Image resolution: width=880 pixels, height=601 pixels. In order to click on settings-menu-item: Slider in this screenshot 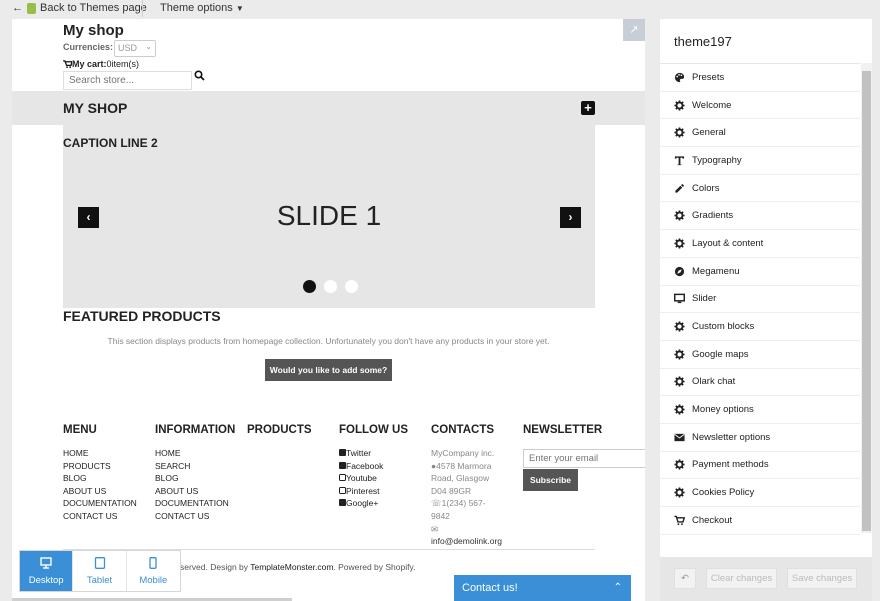, I will do `click(760, 300)`.